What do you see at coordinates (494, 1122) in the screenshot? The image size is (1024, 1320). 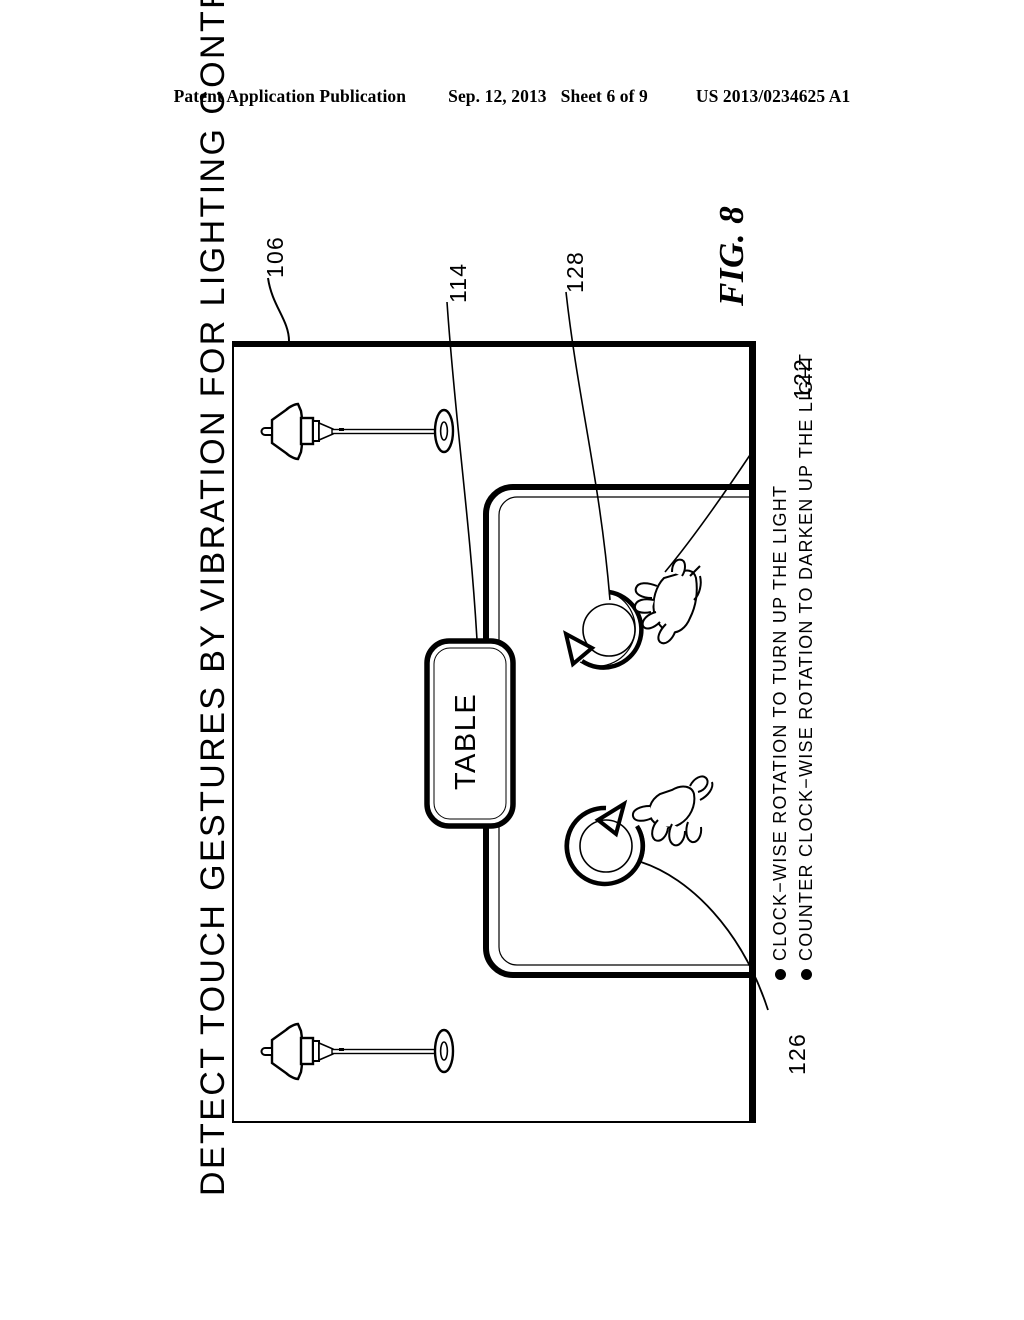 I see `room-wall-bottom` at bounding box center [494, 1122].